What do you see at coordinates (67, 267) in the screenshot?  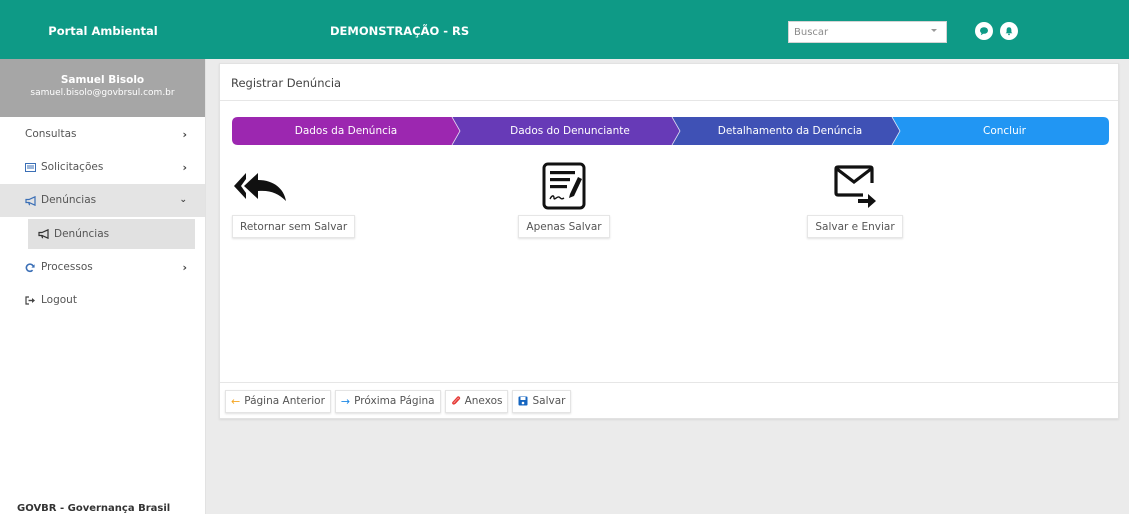 I see `sidebar-item-label: Processos` at bounding box center [67, 267].